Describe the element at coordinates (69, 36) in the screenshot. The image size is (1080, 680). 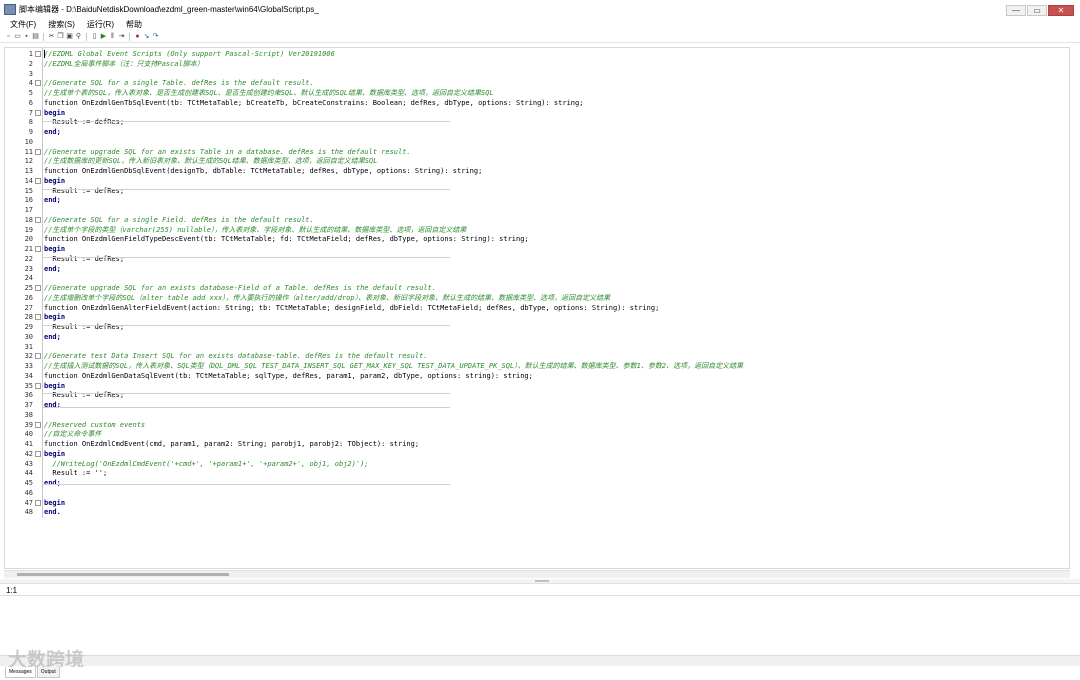
I see `paste-icon: ▣` at that location.